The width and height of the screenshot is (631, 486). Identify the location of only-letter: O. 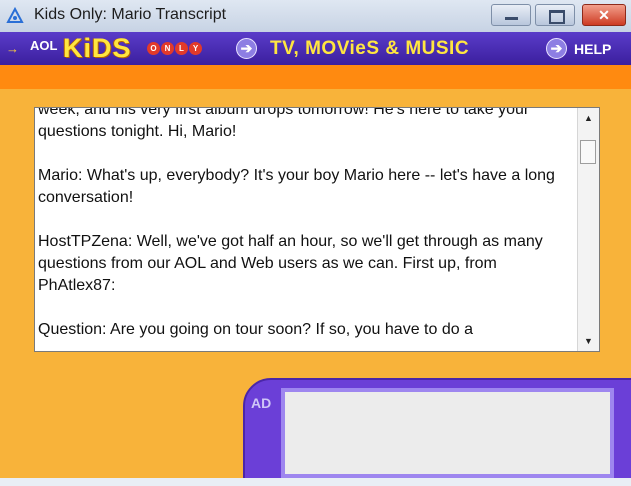
(153, 48).